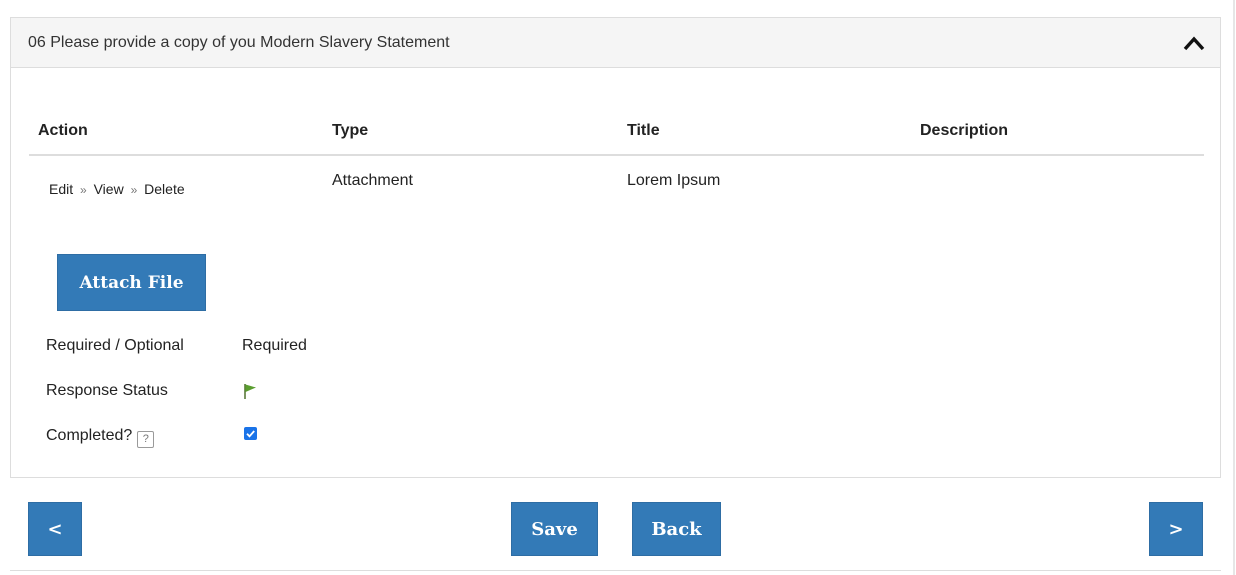 This screenshot has height=575, width=1236. What do you see at coordinates (107, 390) in the screenshot?
I see `response-status-label: Response Status` at bounding box center [107, 390].